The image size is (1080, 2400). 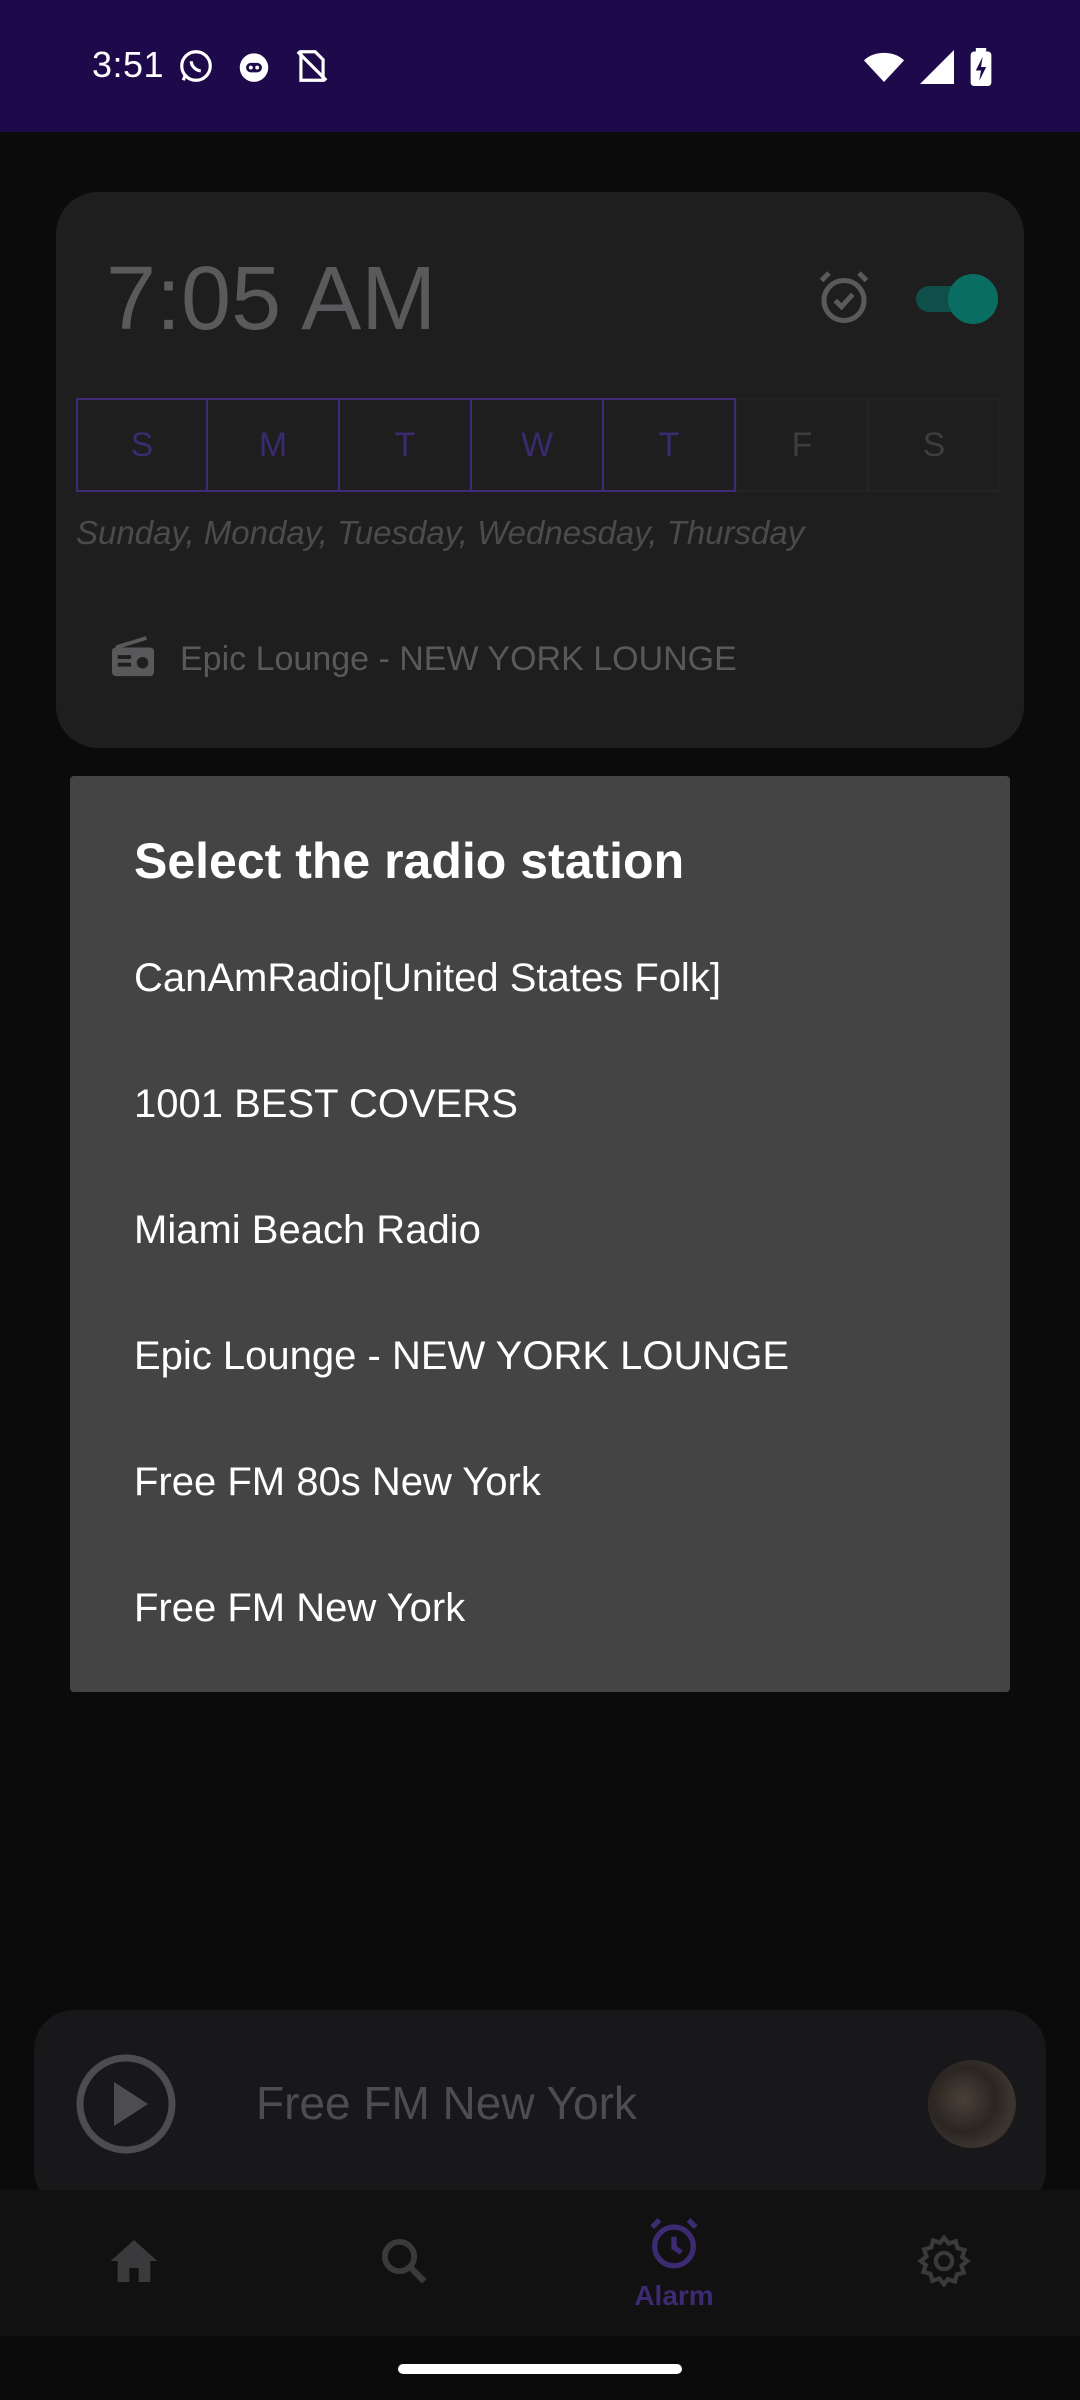 What do you see at coordinates (844, 298) in the screenshot?
I see `alarm-check-icon` at bounding box center [844, 298].